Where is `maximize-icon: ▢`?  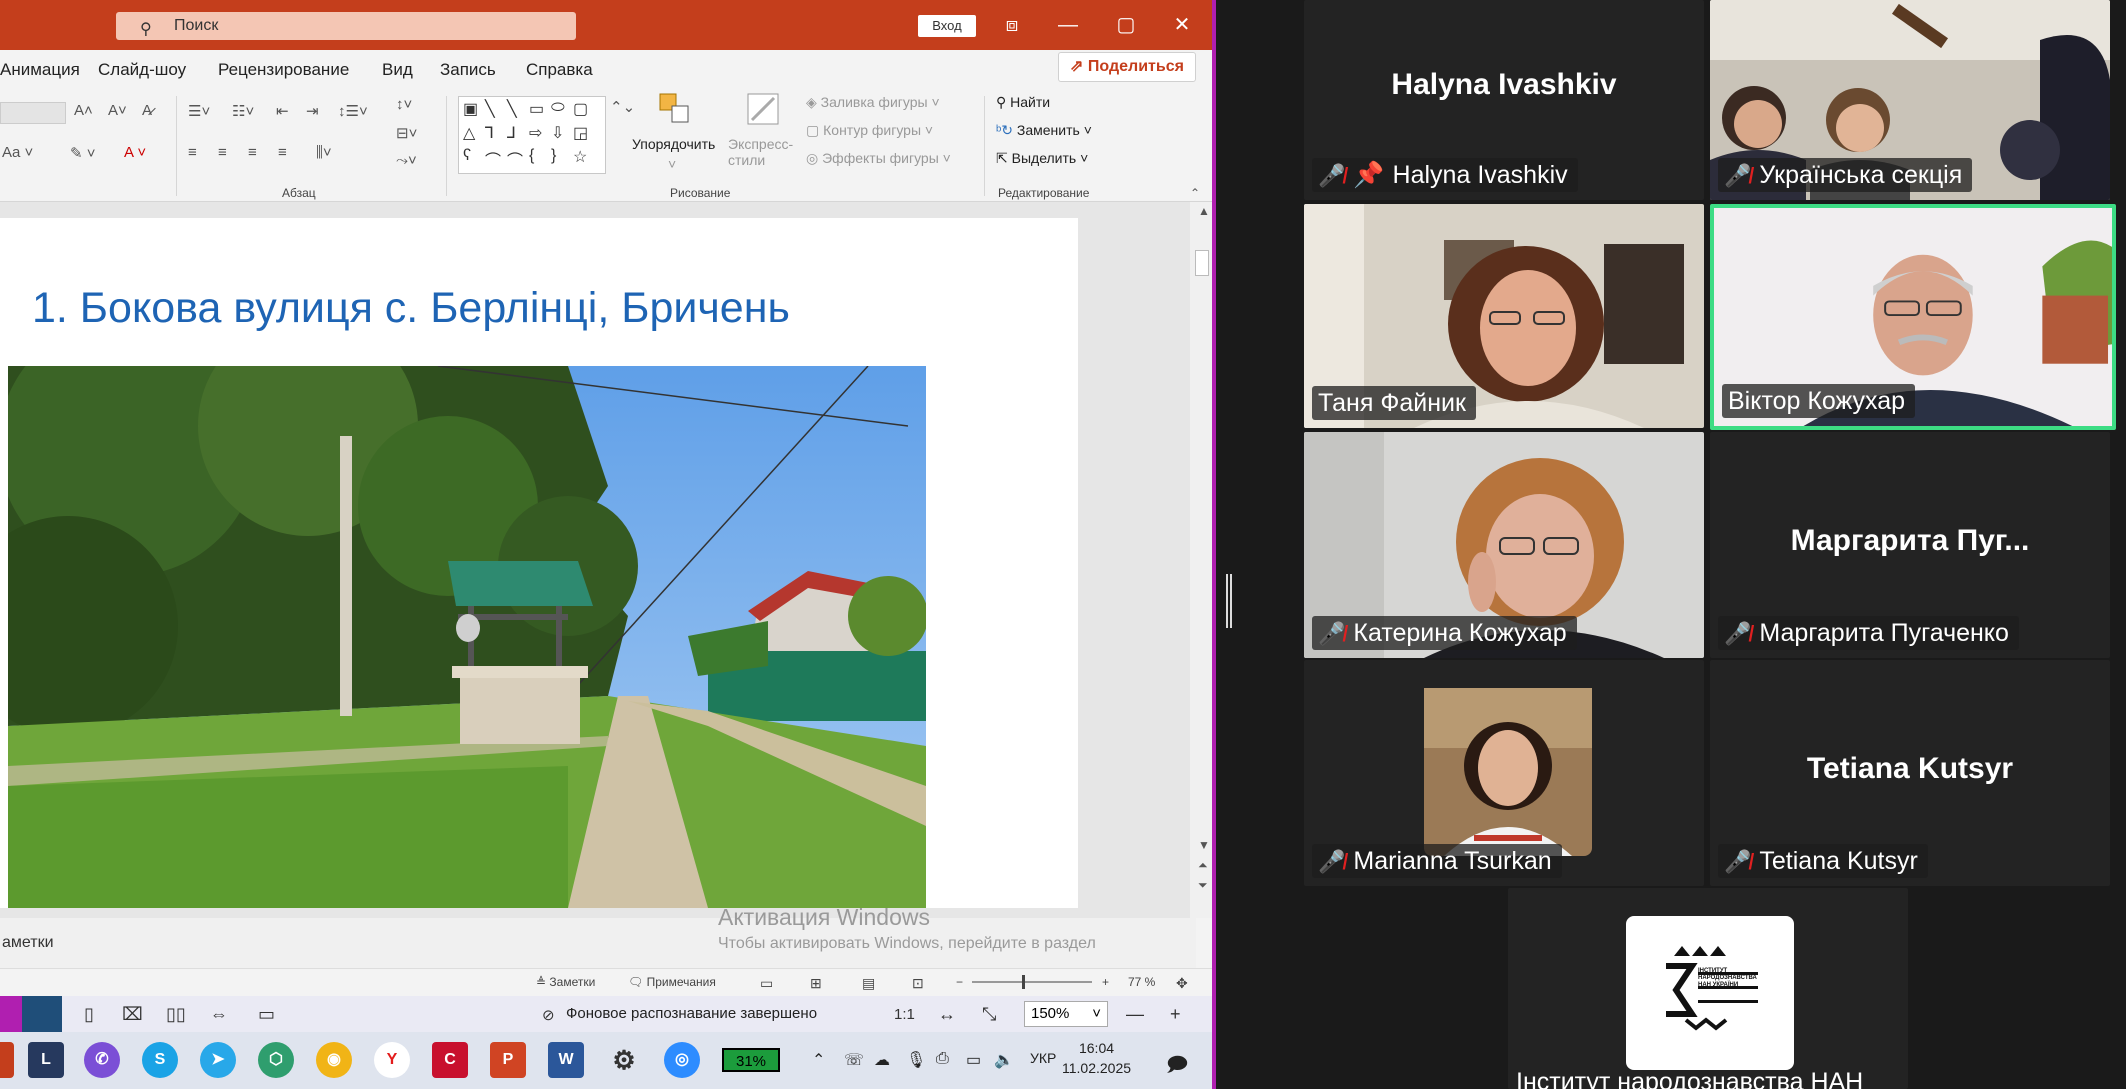
maximize-icon: ▢ is located at coordinates (1126, 25).